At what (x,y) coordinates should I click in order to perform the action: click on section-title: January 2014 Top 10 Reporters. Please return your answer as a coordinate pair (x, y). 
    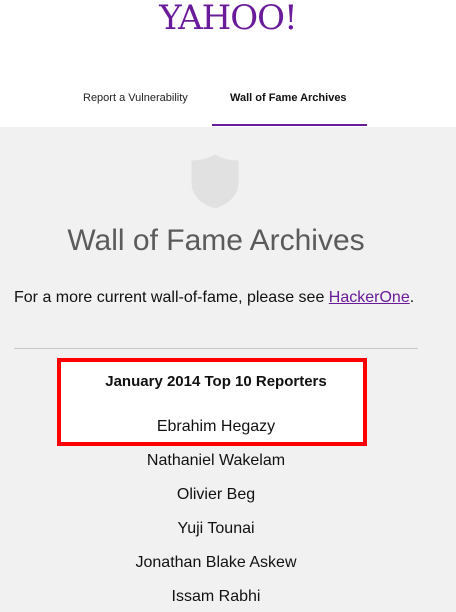
    Looking at the image, I should click on (216, 381).